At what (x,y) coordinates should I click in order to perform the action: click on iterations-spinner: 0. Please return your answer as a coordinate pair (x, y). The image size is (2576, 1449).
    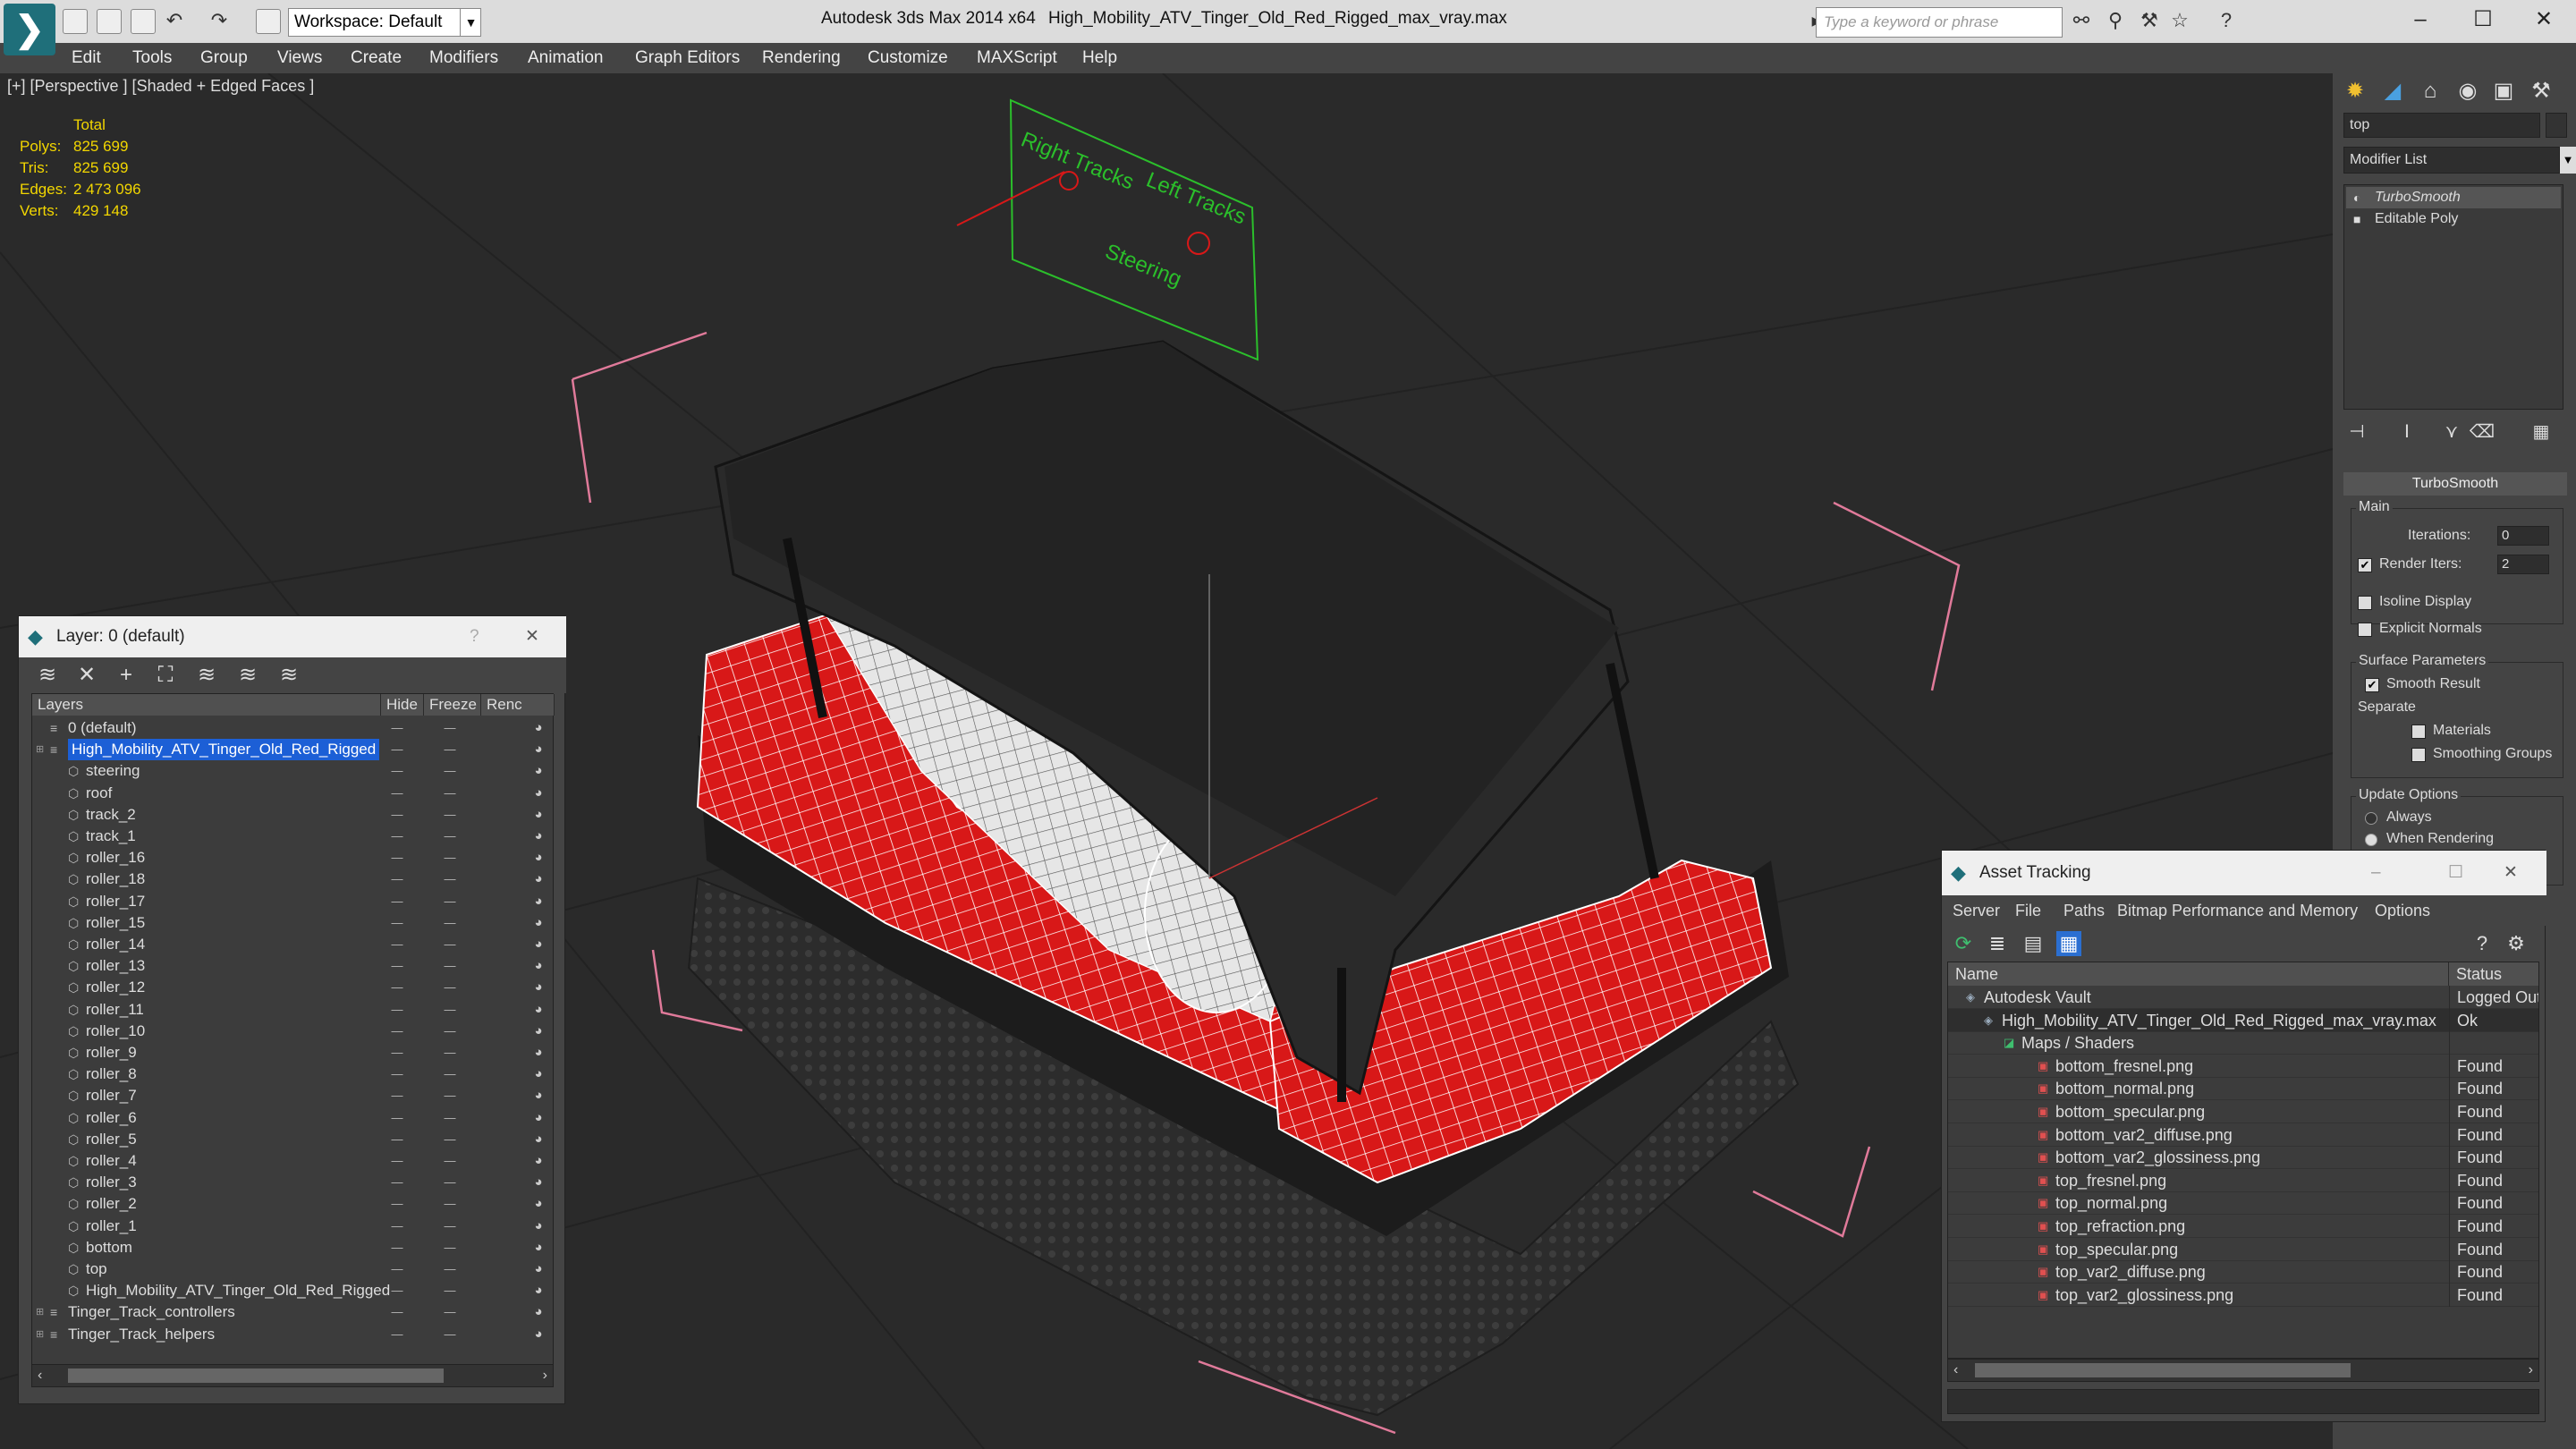
    Looking at the image, I should click on (2523, 536).